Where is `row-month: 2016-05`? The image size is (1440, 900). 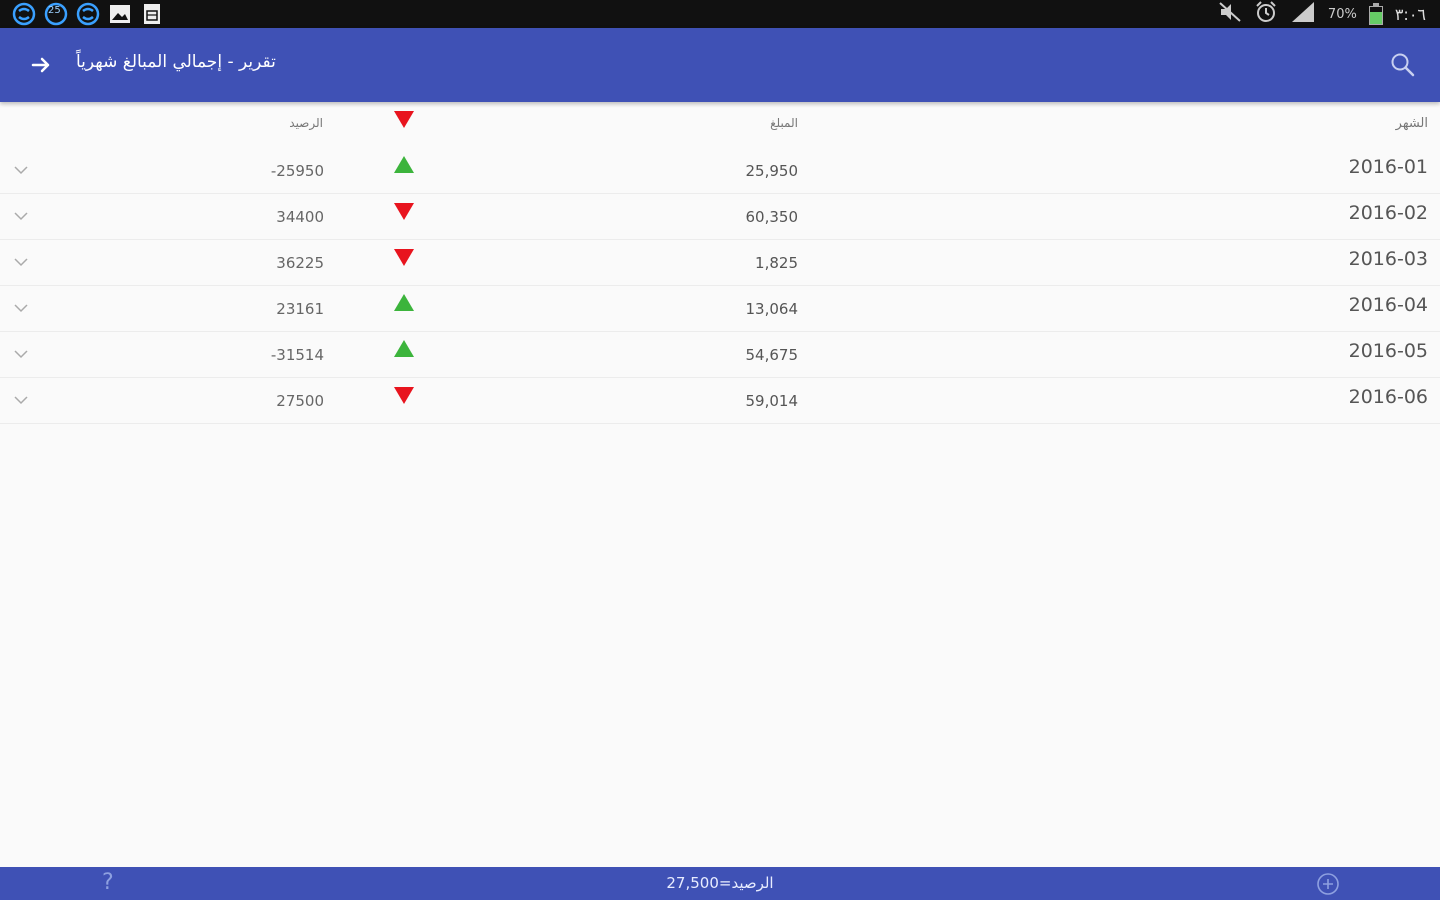
row-month: 2016-05 is located at coordinates (1388, 351).